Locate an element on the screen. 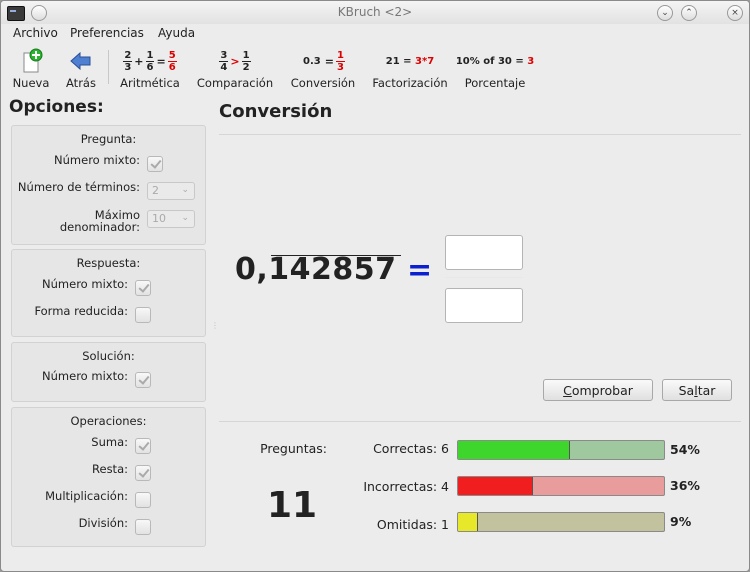 The width and height of the screenshot is (750, 572). numerator-input is located at coordinates (484, 252).